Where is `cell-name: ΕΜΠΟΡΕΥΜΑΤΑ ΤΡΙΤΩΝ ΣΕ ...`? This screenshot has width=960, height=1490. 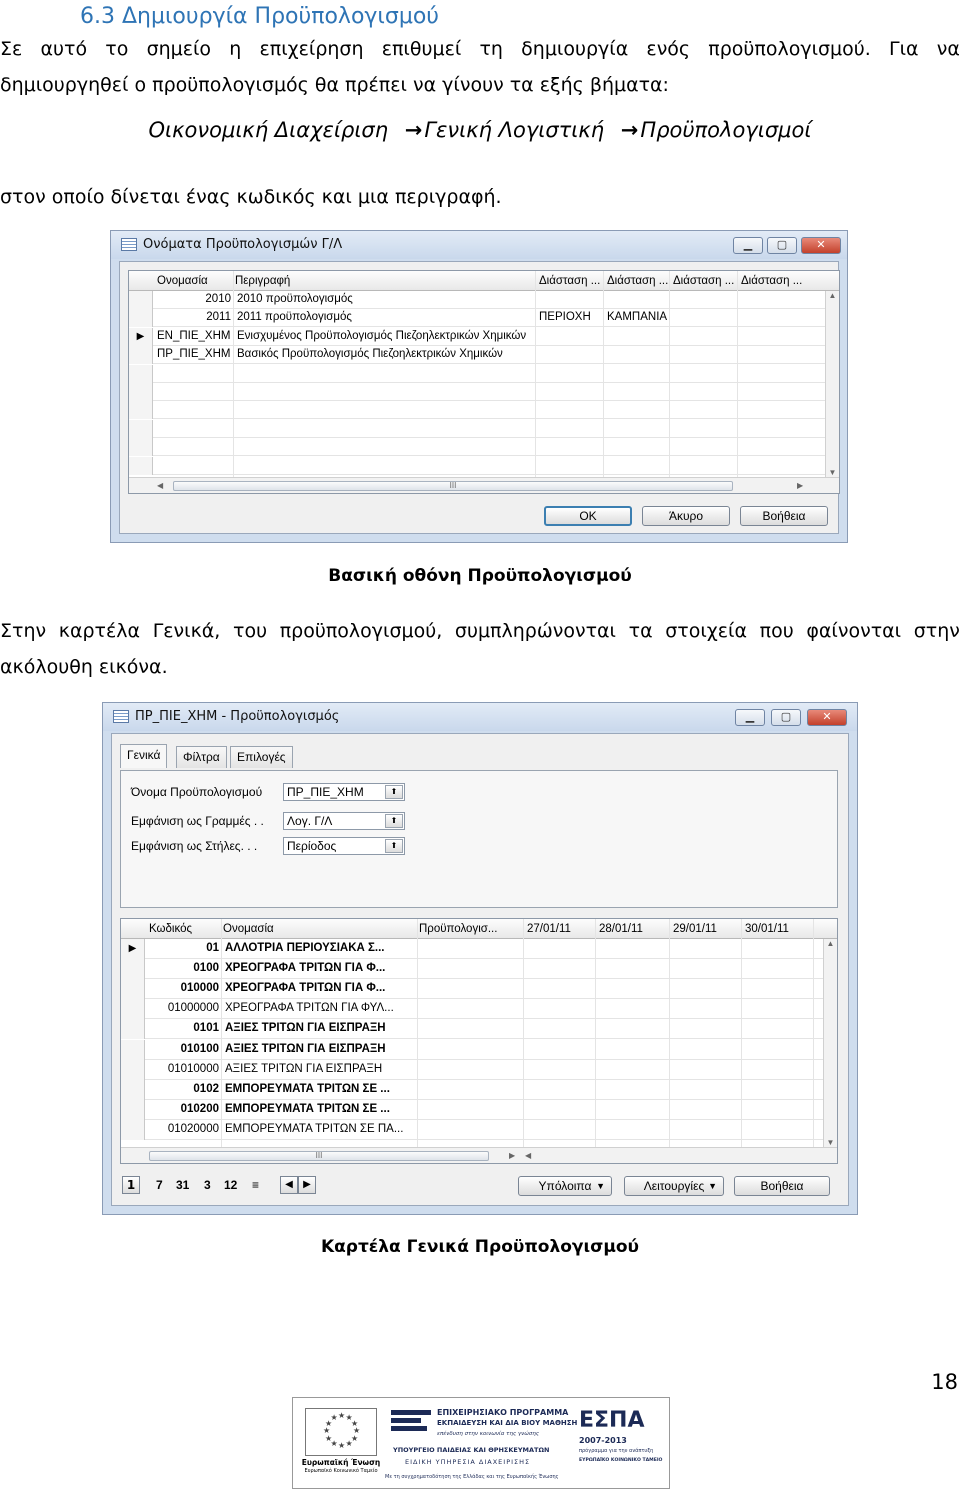 cell-name: ΕΜΠΟΡΕΥΜΑΤΑ ΤΡΙΤΩΝ ΣΕ ... is located at coordinates (307, 1089).